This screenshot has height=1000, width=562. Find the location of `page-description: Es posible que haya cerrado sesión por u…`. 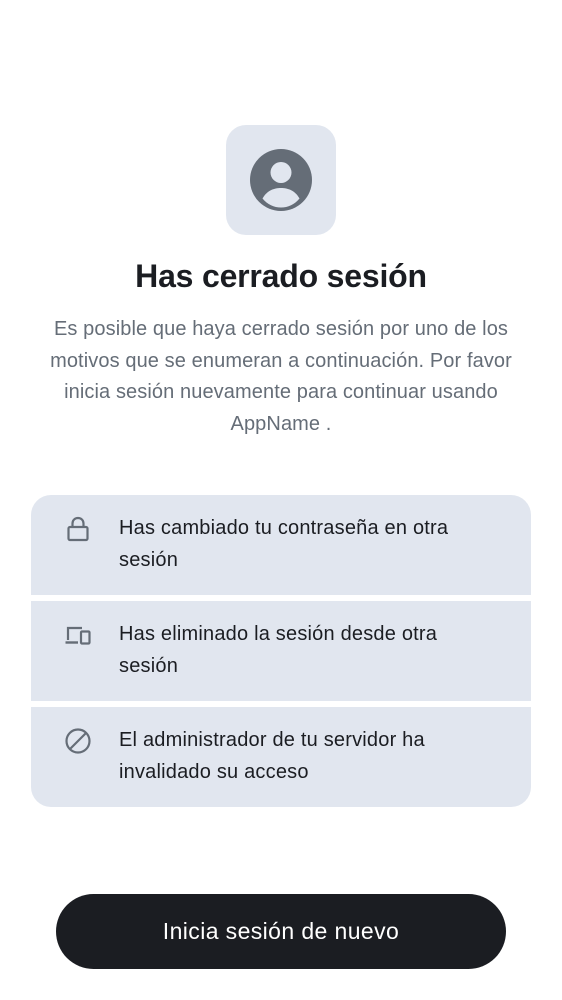

page-description: Es posible que haya cerrado sesión por u… is located at coordinates (281, 376).